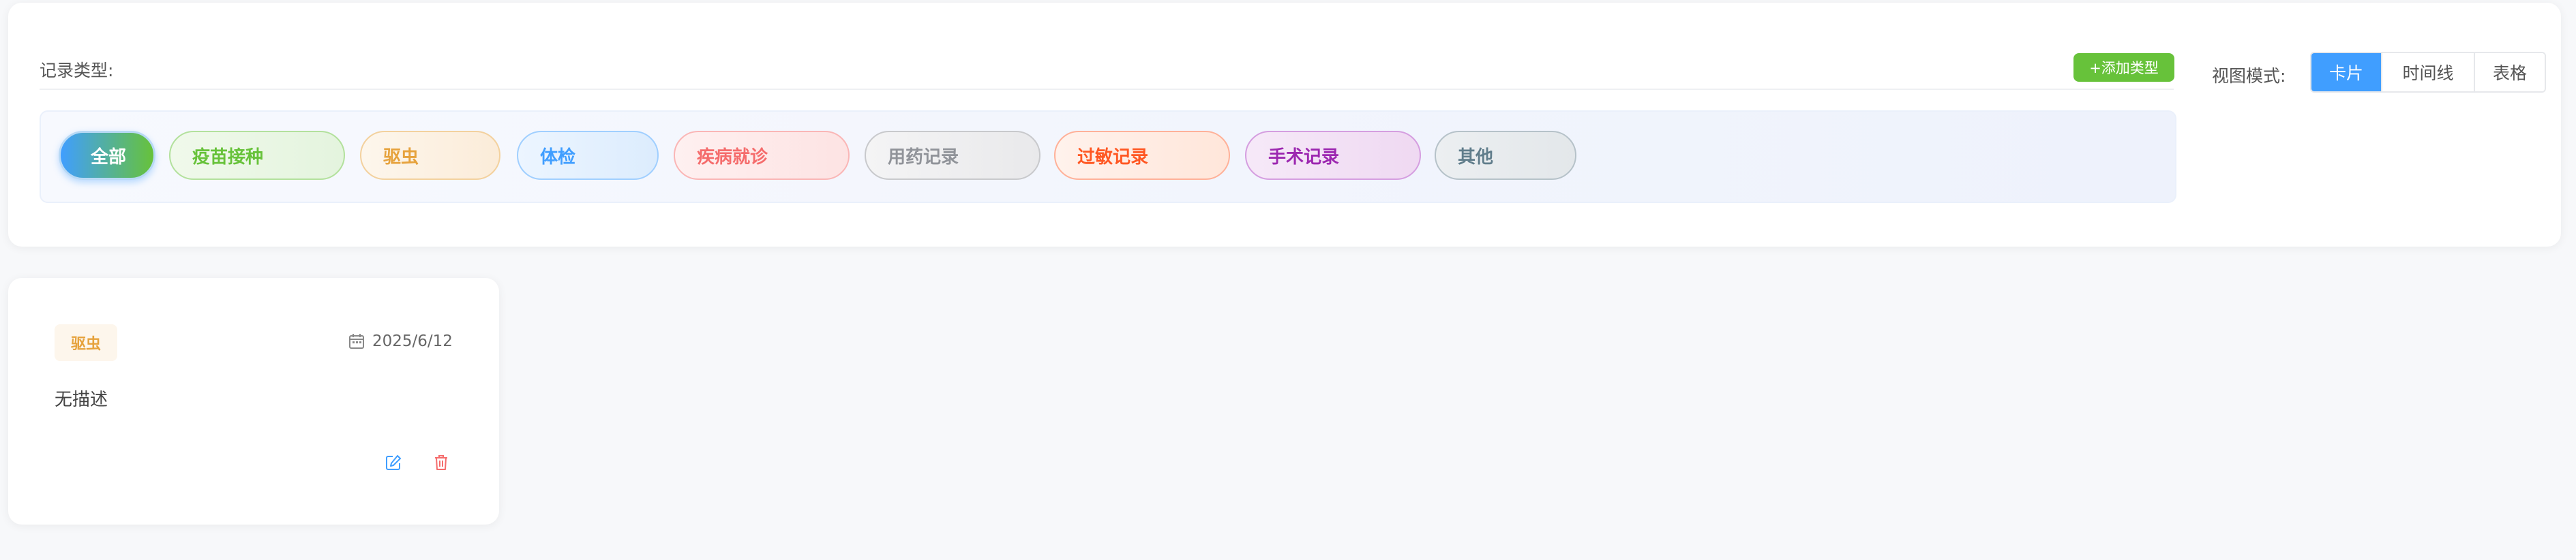  I want to click on view-mode-label: 视图模式:, so click(2249, 76).